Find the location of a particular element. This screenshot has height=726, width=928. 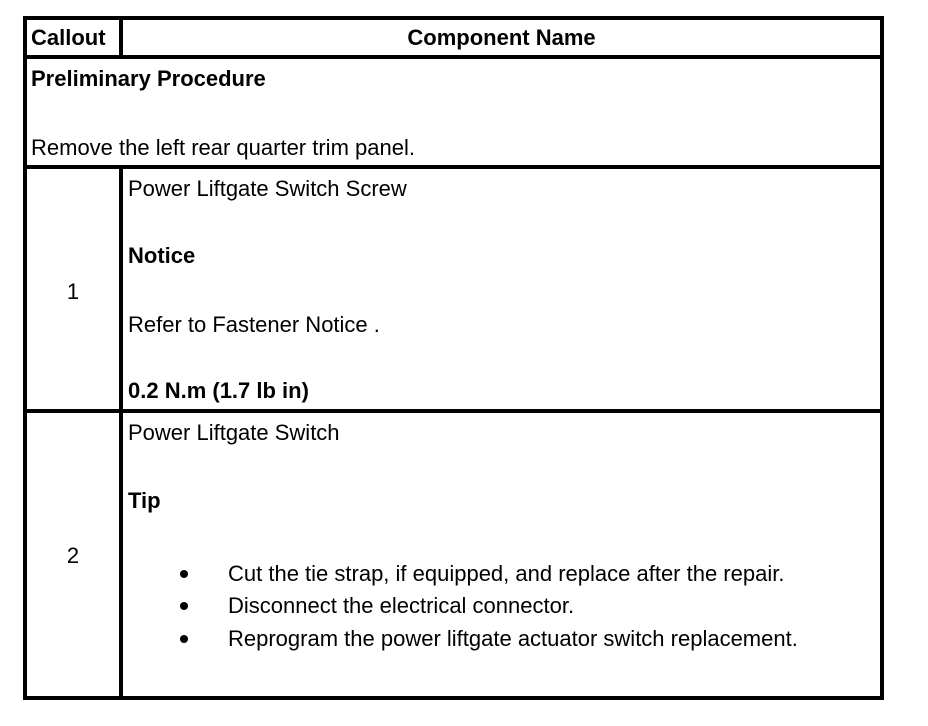

header-component-name: Component Name is located at coordinates (501, 37).